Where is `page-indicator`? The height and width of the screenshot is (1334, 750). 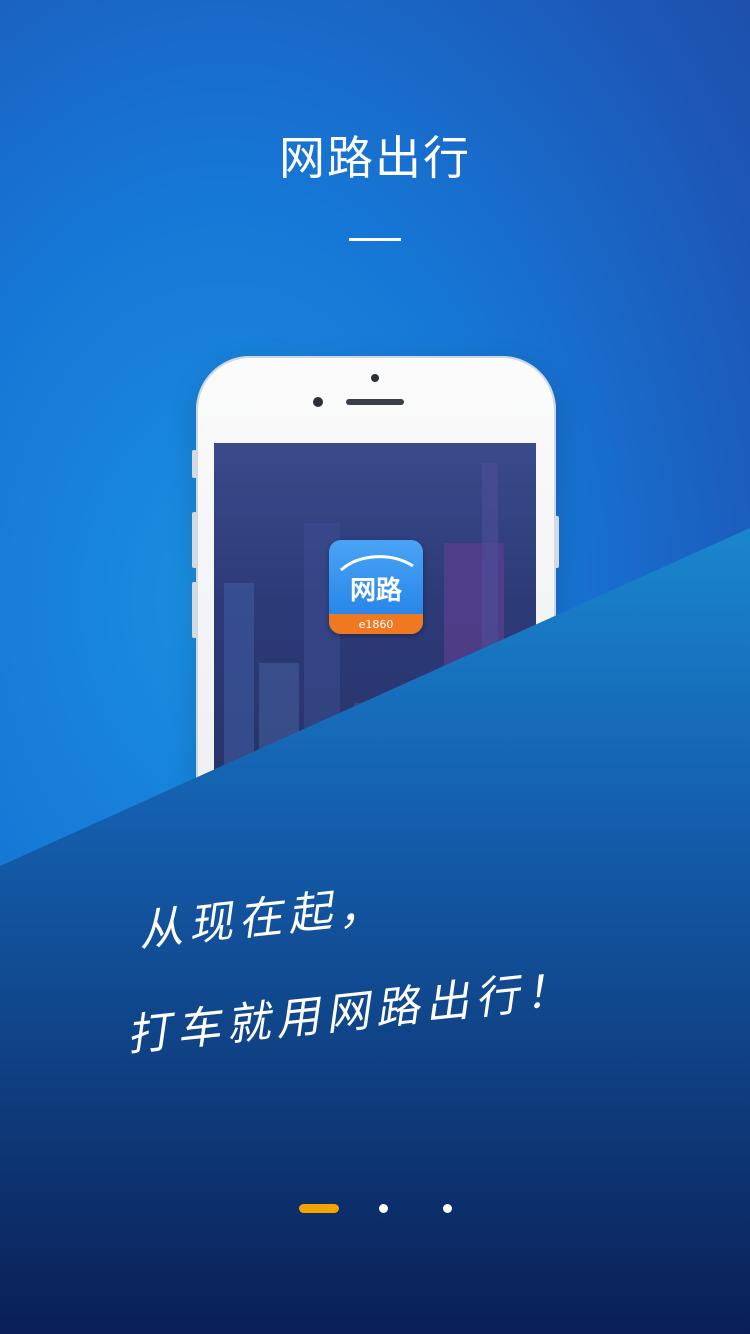 page-indicator is located at coordinates (375, 1209).